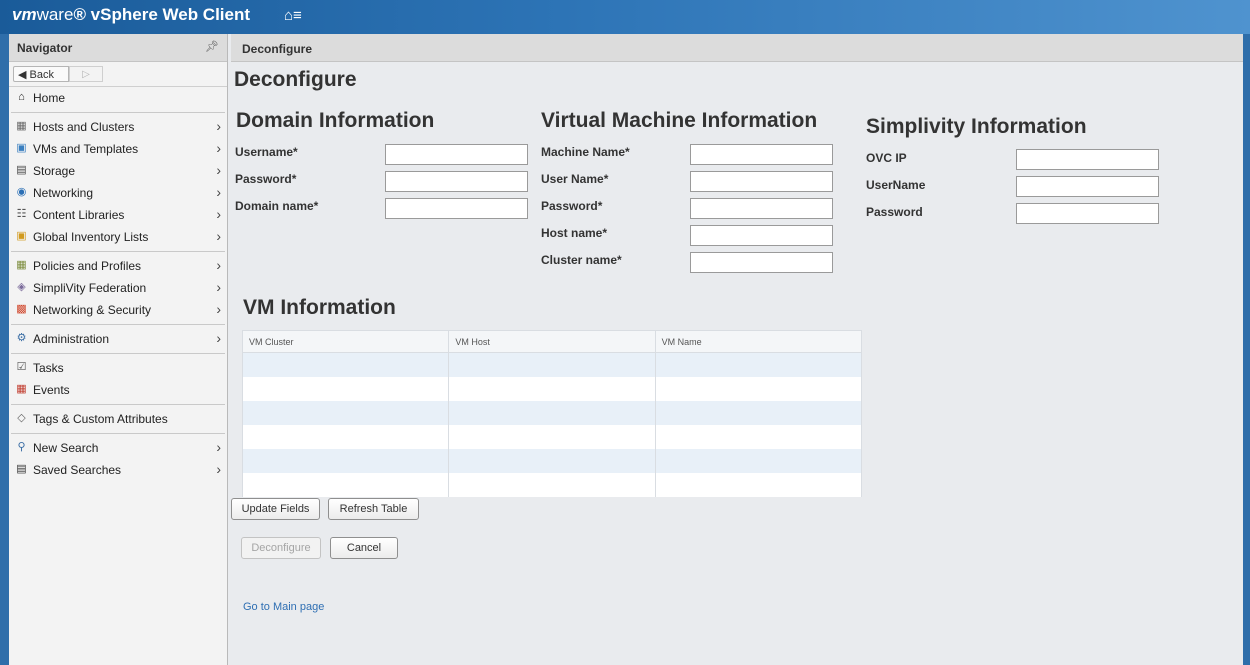 Image resolution: width=1250 pixels, height=665 pixels. I want to click on column-header-vm-host: VM Host, so click(552, 341).